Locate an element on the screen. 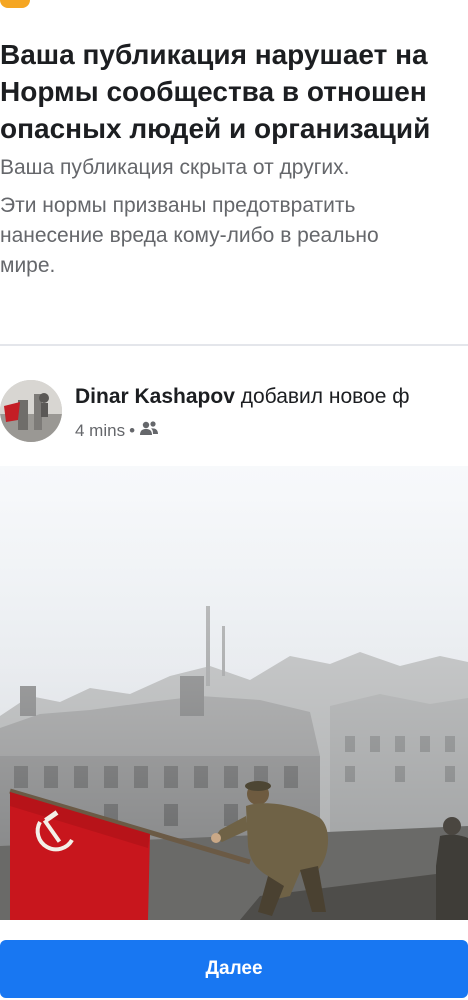 Image resolution: width=468 pixels, height=1000 pixels. author-avatar is located at coordinates (31, 411).